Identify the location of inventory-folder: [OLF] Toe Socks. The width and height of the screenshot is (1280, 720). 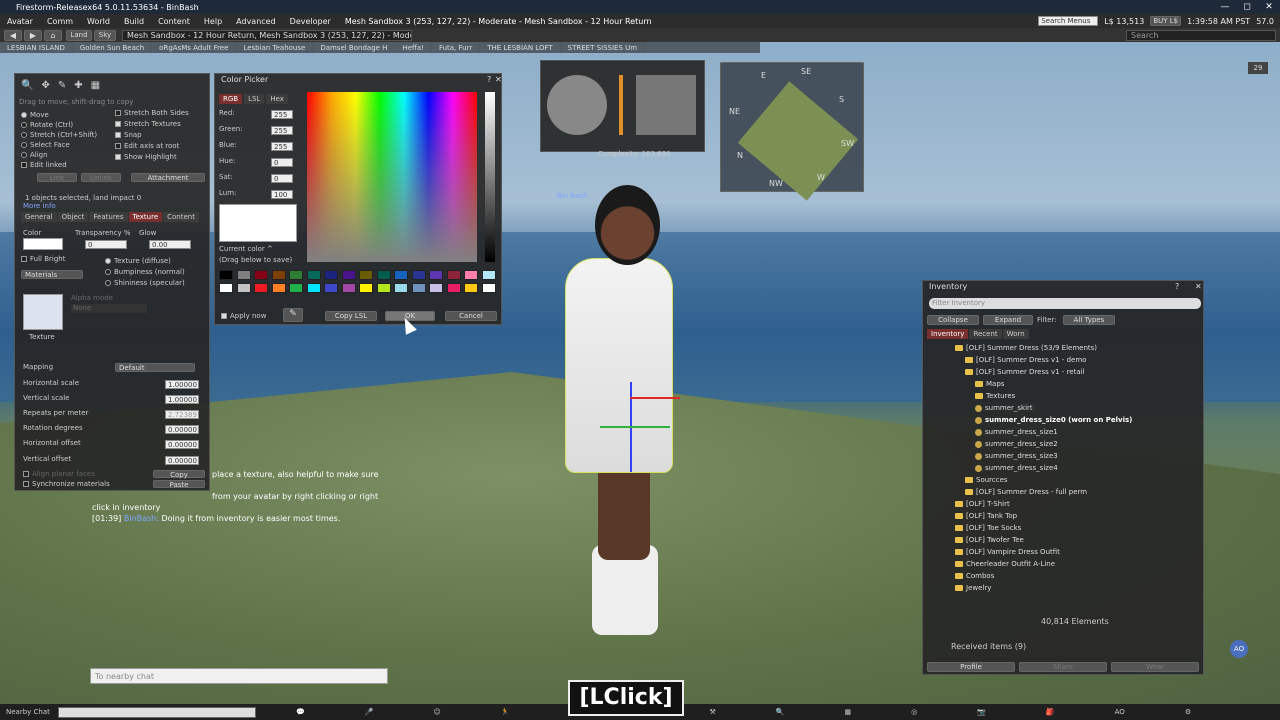
(988, 528).